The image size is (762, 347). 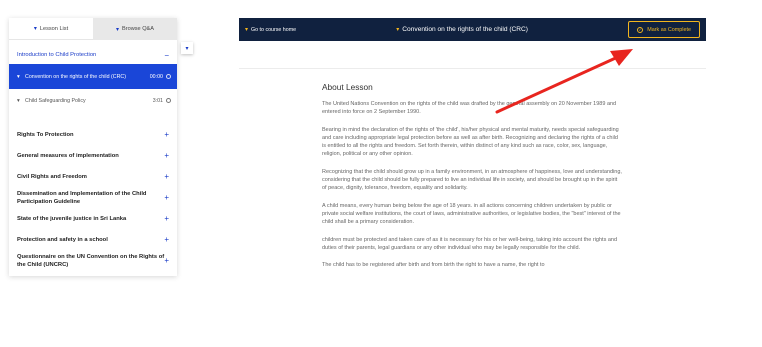 I want to click on section-civil-rights: Civil Rights and Freedom +, so click(x=93, y=176).